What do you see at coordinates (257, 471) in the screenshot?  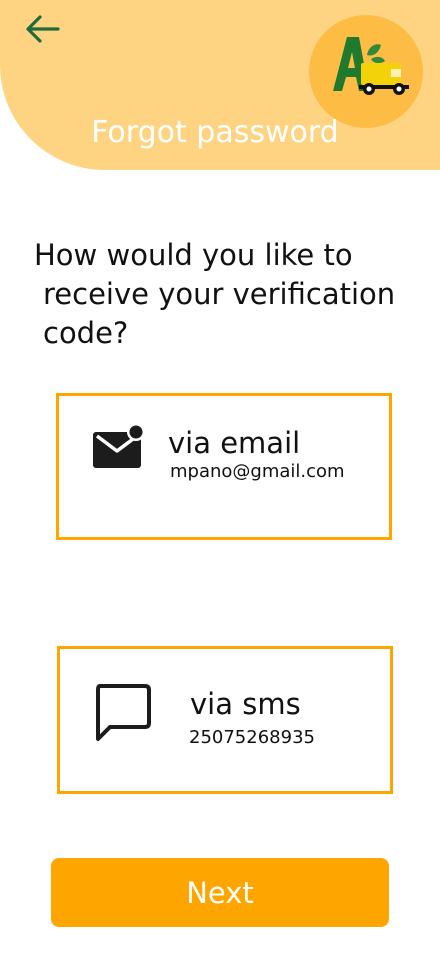 I see `email-address: mpano@gmail.com` at bounding box center [257, 471].